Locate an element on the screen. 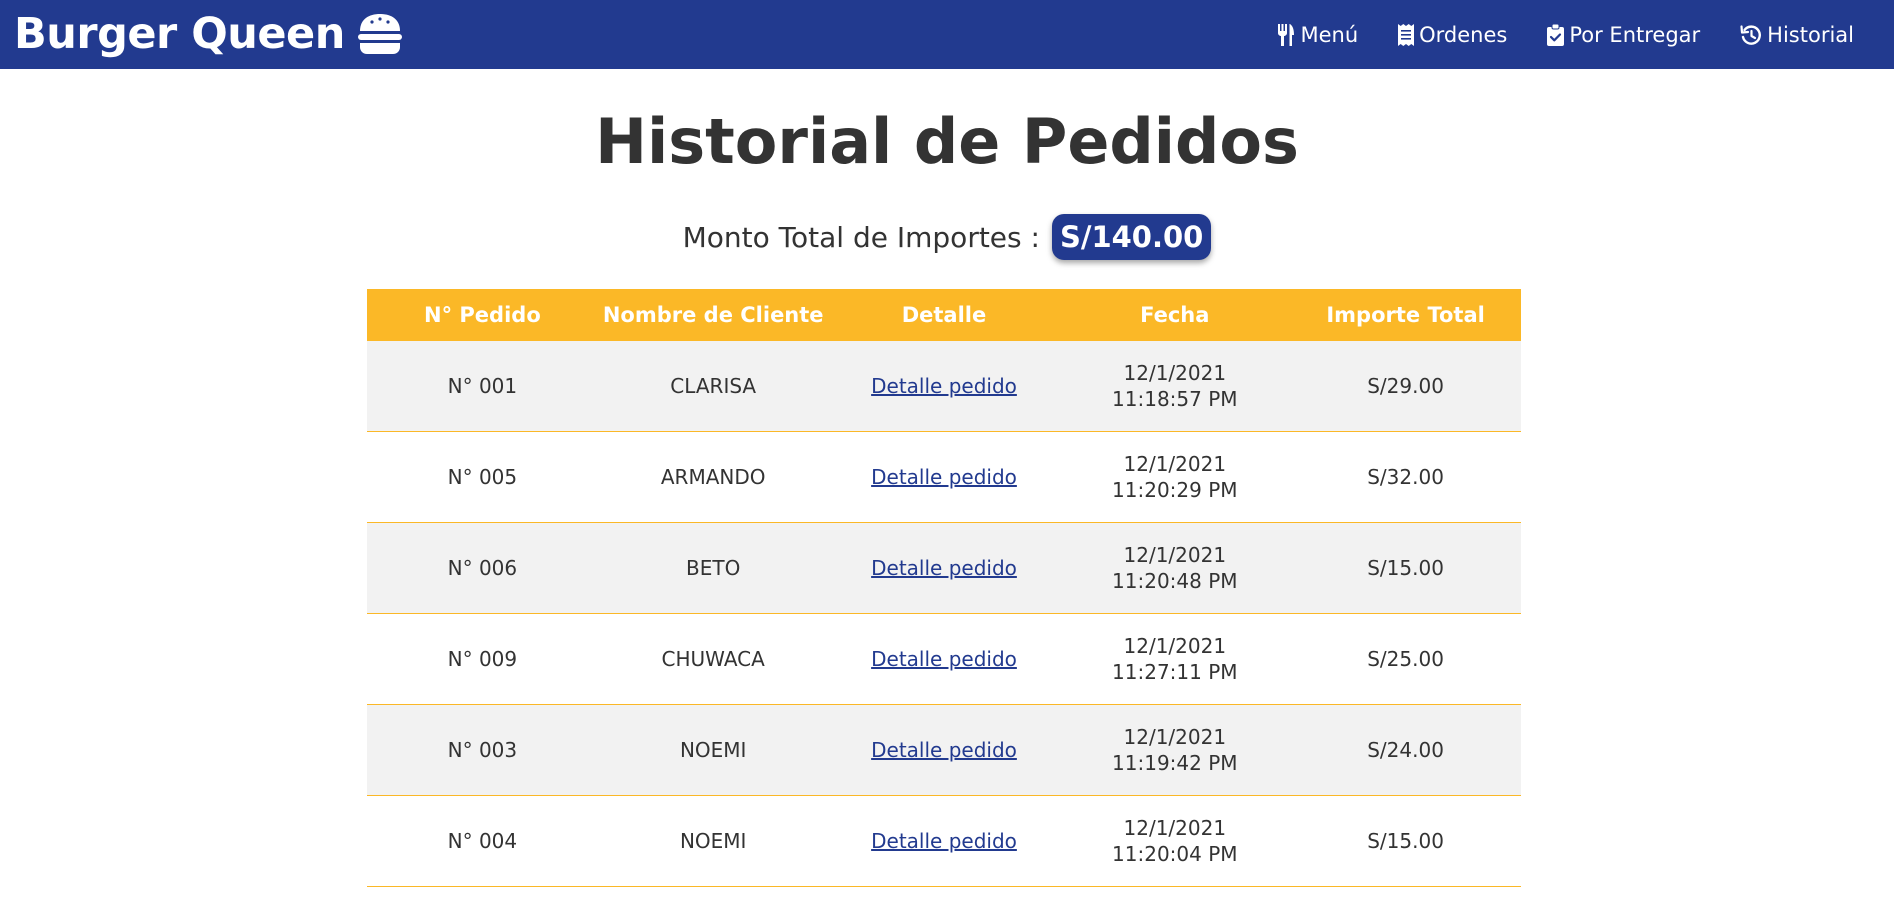 Image resolution: width=1894 pixels, height=898 pixels. main-nav: Menú Ordenes Por Entregar Historial is located at coordinates (1565, 34).